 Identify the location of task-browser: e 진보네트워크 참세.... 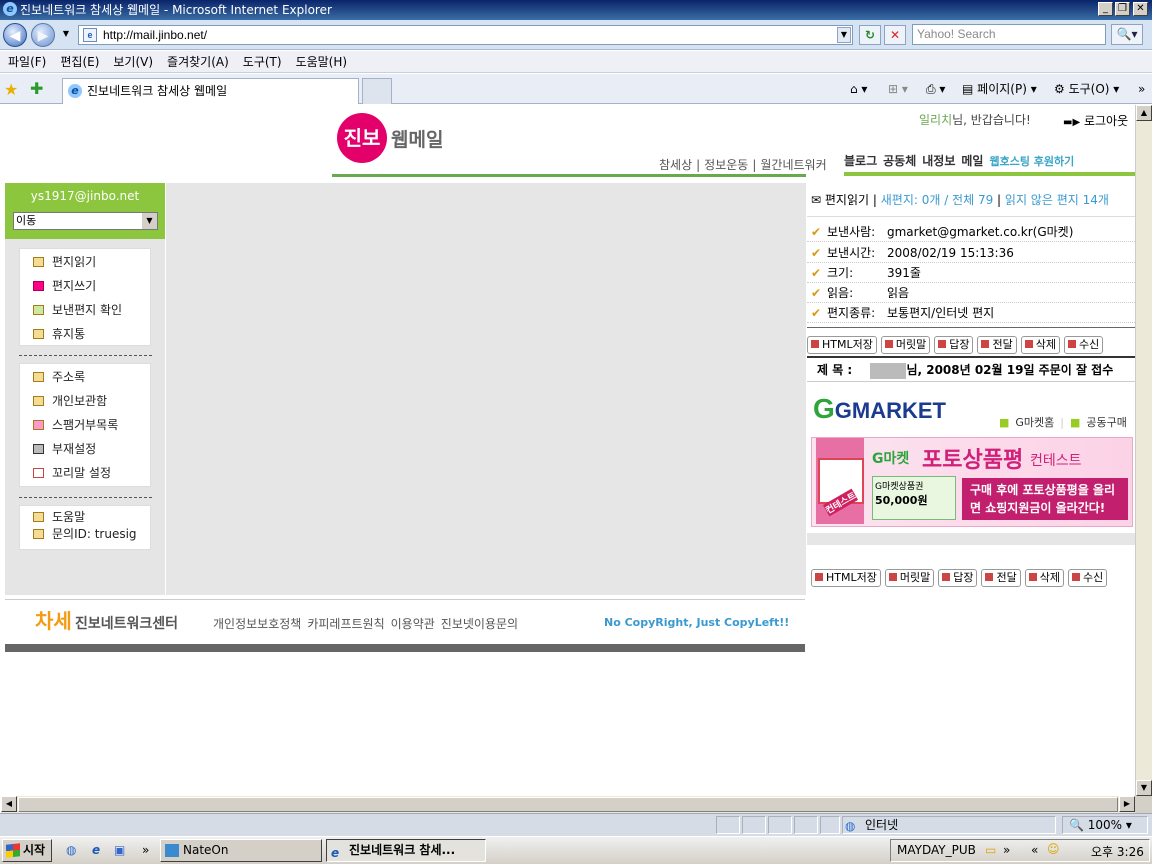
(406, 850).